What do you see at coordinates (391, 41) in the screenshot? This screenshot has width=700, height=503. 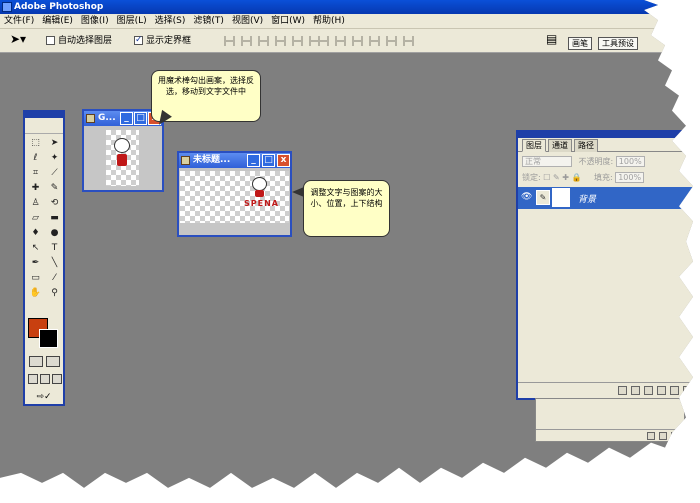 I see `distribute-hcenter-icon` at bounding box center [391, 41].